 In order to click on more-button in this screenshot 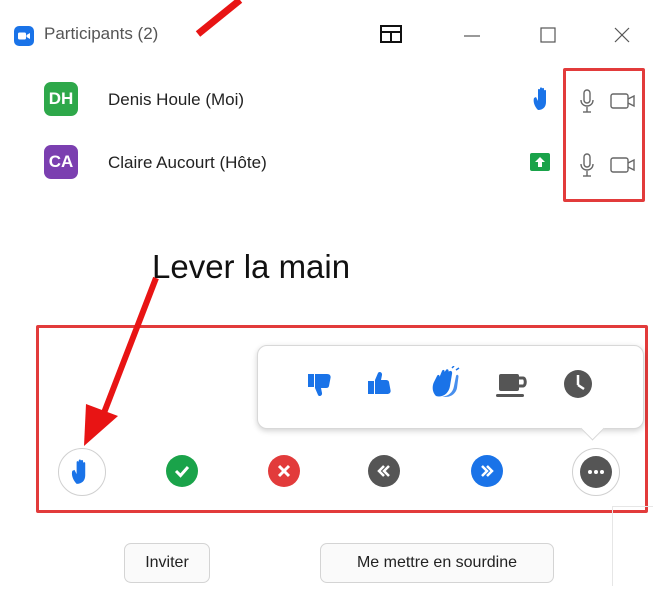, I will do `click(596, 472)`.